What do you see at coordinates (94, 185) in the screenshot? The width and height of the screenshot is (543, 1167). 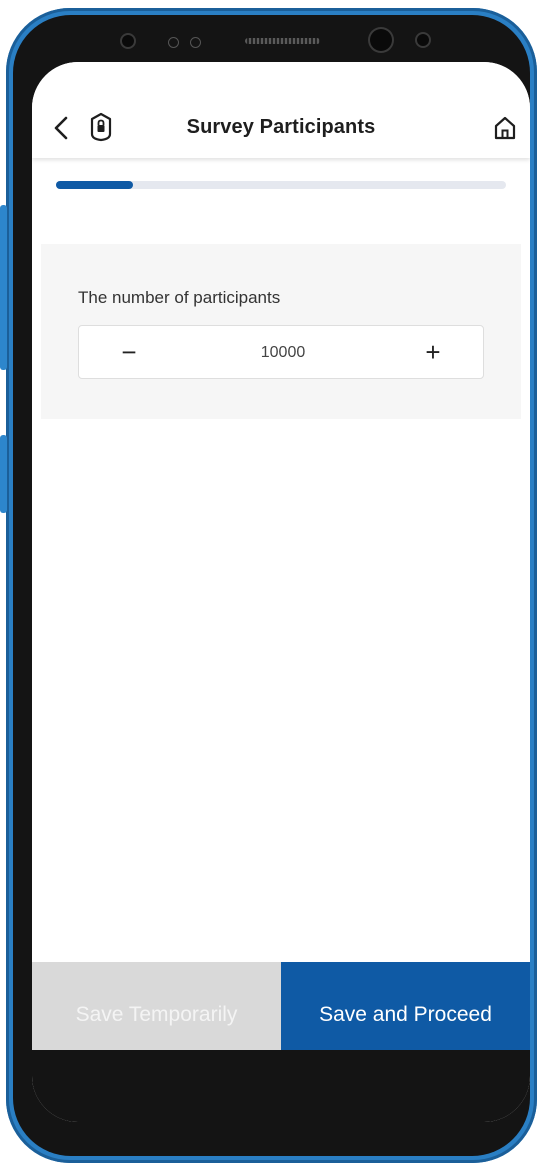 I see `progress-fill` at bounding box center [94, 185].